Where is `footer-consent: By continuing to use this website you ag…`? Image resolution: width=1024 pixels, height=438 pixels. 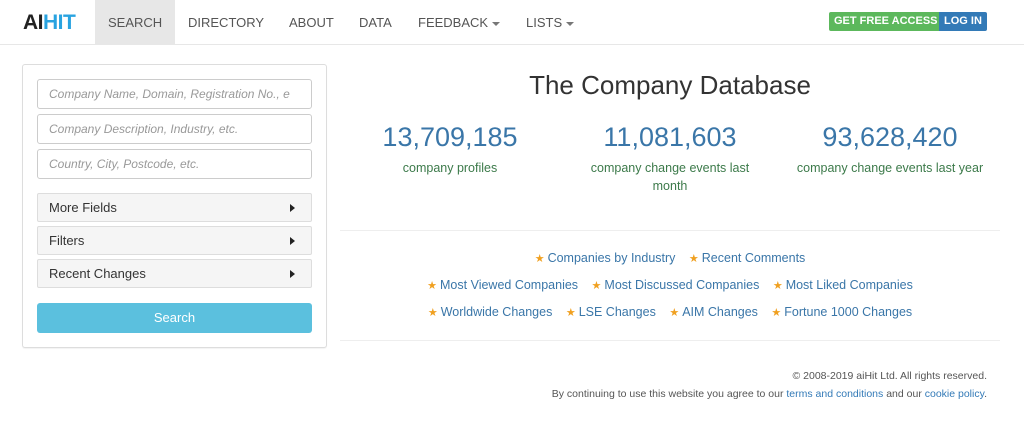 footer-consent: By continuing to use this website you ag… is located at coordinates (769, 394).